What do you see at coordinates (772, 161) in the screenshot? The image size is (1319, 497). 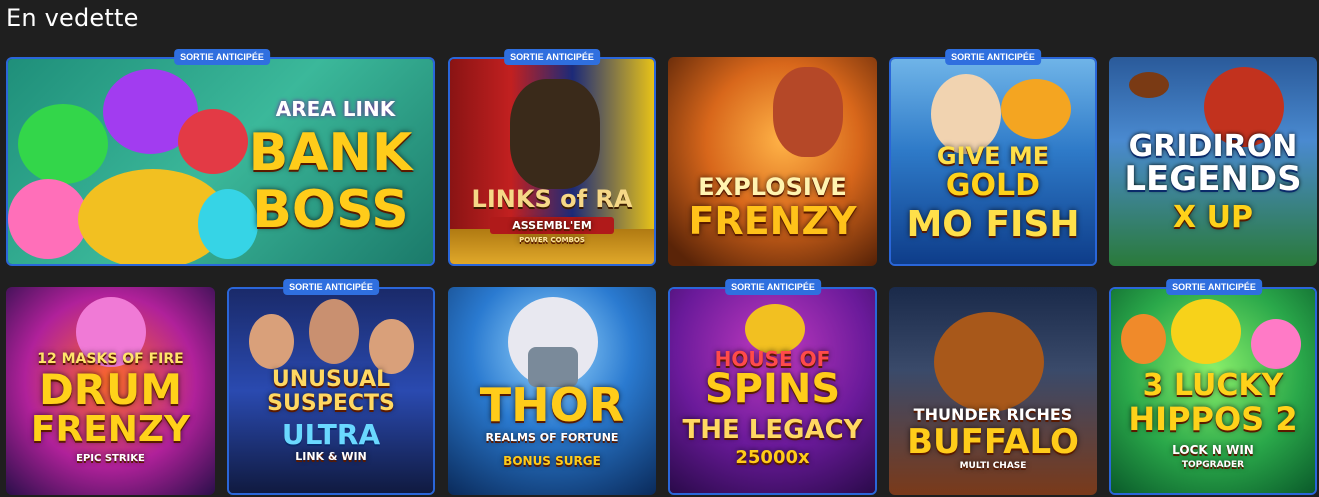 I see `game-tile-explosive-frenzy: EXPLOSIVE FRENZY` at bounding box center [772, 161].